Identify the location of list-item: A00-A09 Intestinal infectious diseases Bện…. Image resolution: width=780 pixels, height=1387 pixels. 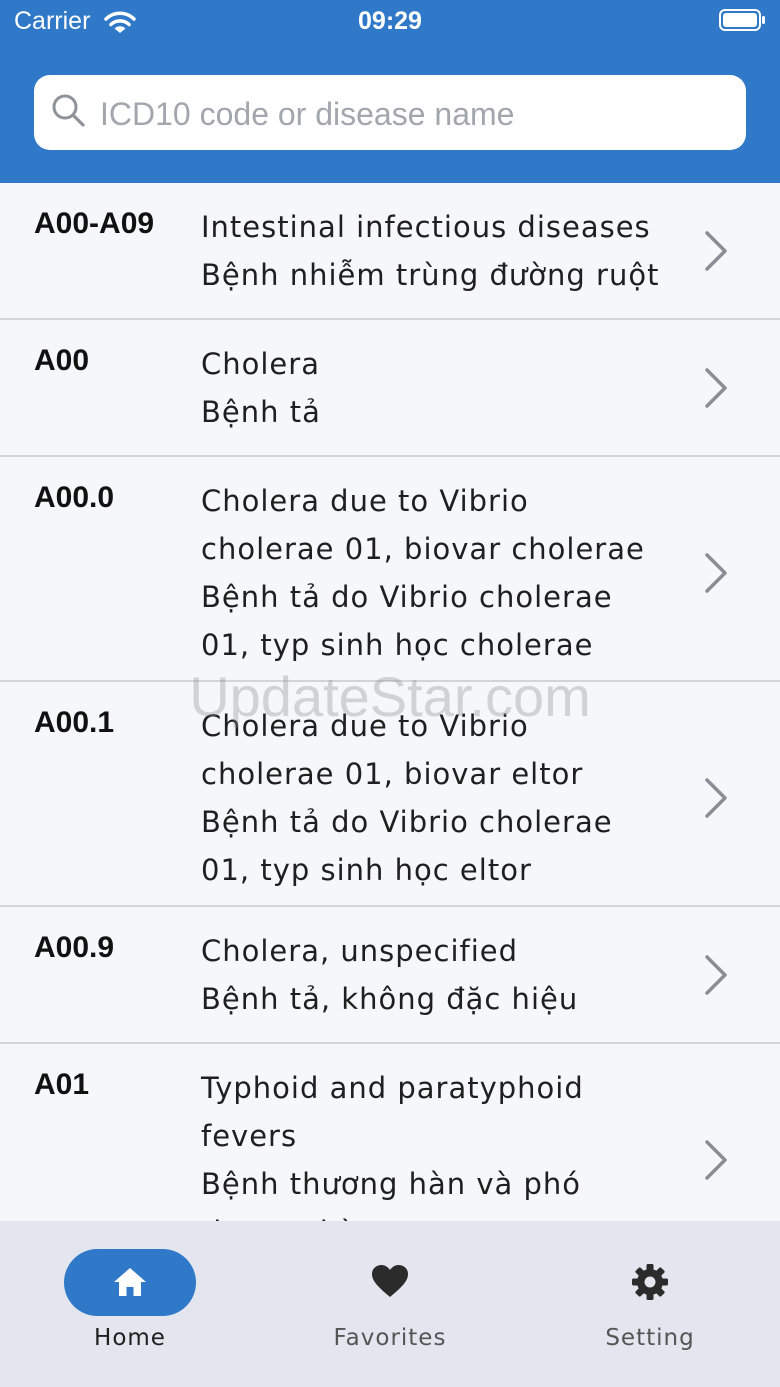
(390, 251).